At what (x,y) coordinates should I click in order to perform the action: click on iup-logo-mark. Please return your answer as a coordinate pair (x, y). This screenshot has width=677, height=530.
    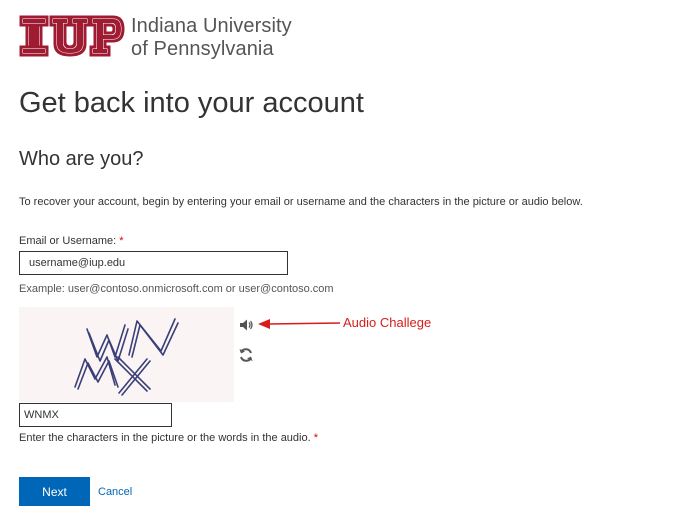
    Looking at the image, I should click on (72, 36).